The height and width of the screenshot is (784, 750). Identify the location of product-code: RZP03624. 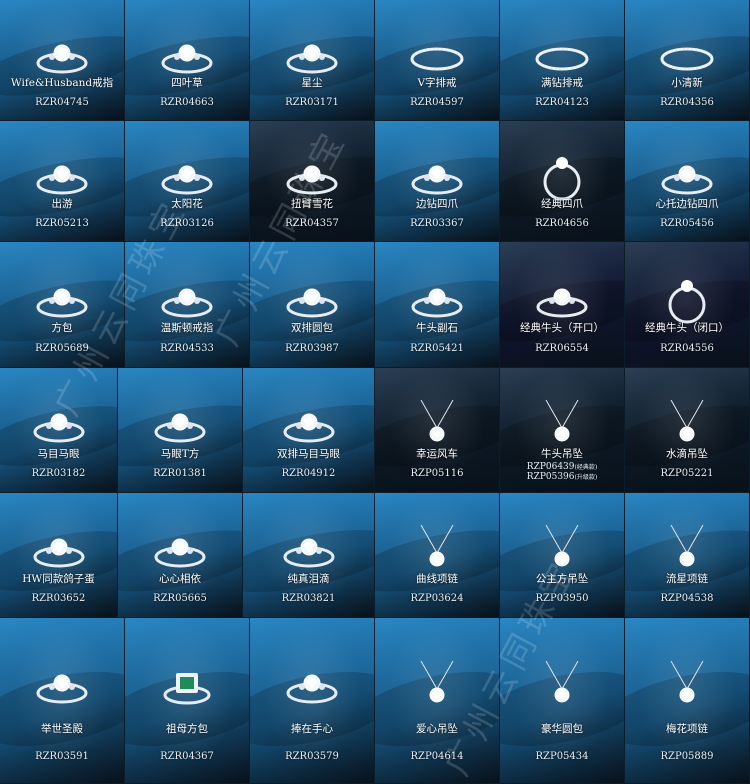
(437, 598).